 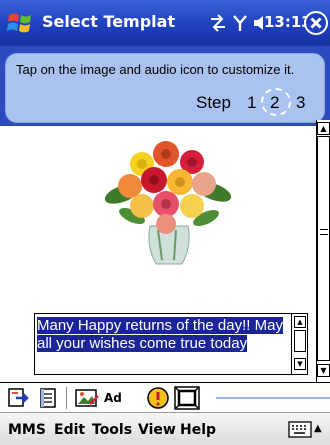 What do you see at coordinates (323, 128) in the screenshot?
I see `scroll-up-button: ▲` at bounding box center [323, 128].